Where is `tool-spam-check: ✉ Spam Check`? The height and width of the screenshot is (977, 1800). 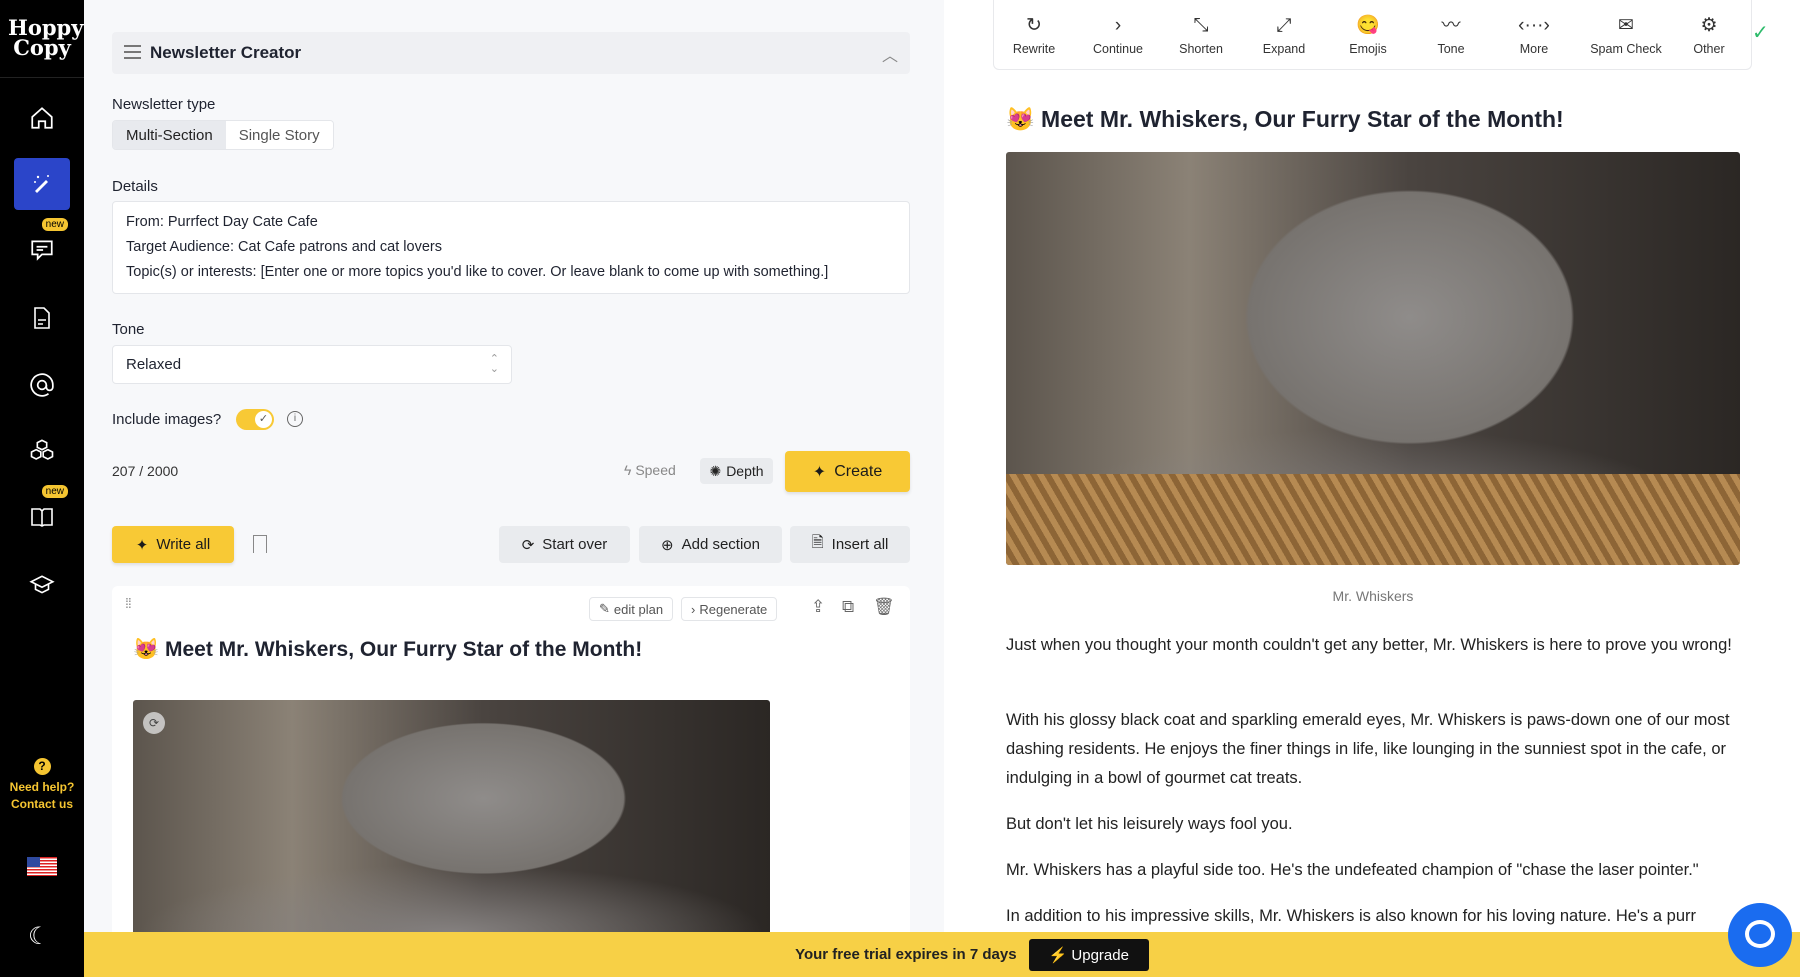
tool-spam-check: ✉ Spam Check is located at coordinates (1626, 35).